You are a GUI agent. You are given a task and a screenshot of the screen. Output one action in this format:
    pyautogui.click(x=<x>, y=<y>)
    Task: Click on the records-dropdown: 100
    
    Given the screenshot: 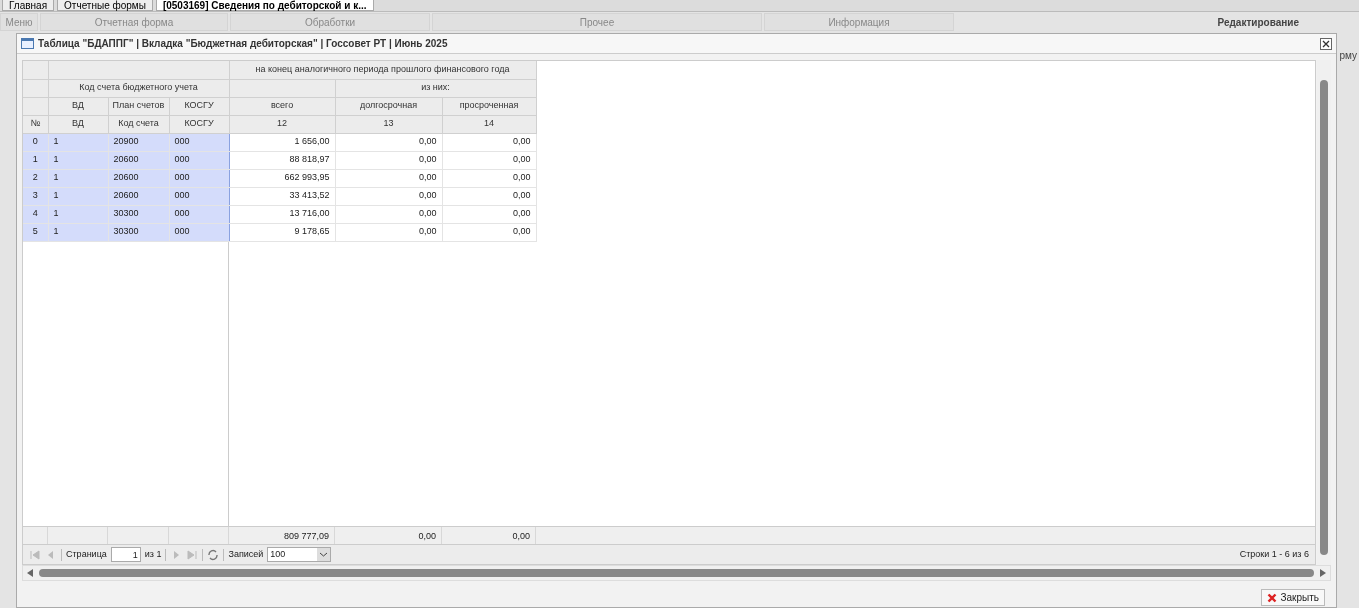 What is the action you would take?
    pyautogui.click(x=299, y=554)
    